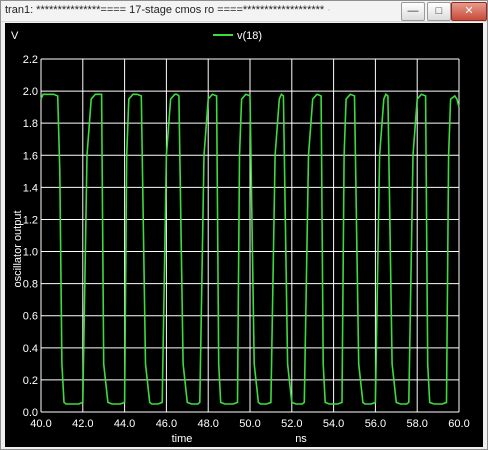 Image resolution: width=488 pixels, height=450 pixels. I want to click on close-button: ✕, so click(469, 11).